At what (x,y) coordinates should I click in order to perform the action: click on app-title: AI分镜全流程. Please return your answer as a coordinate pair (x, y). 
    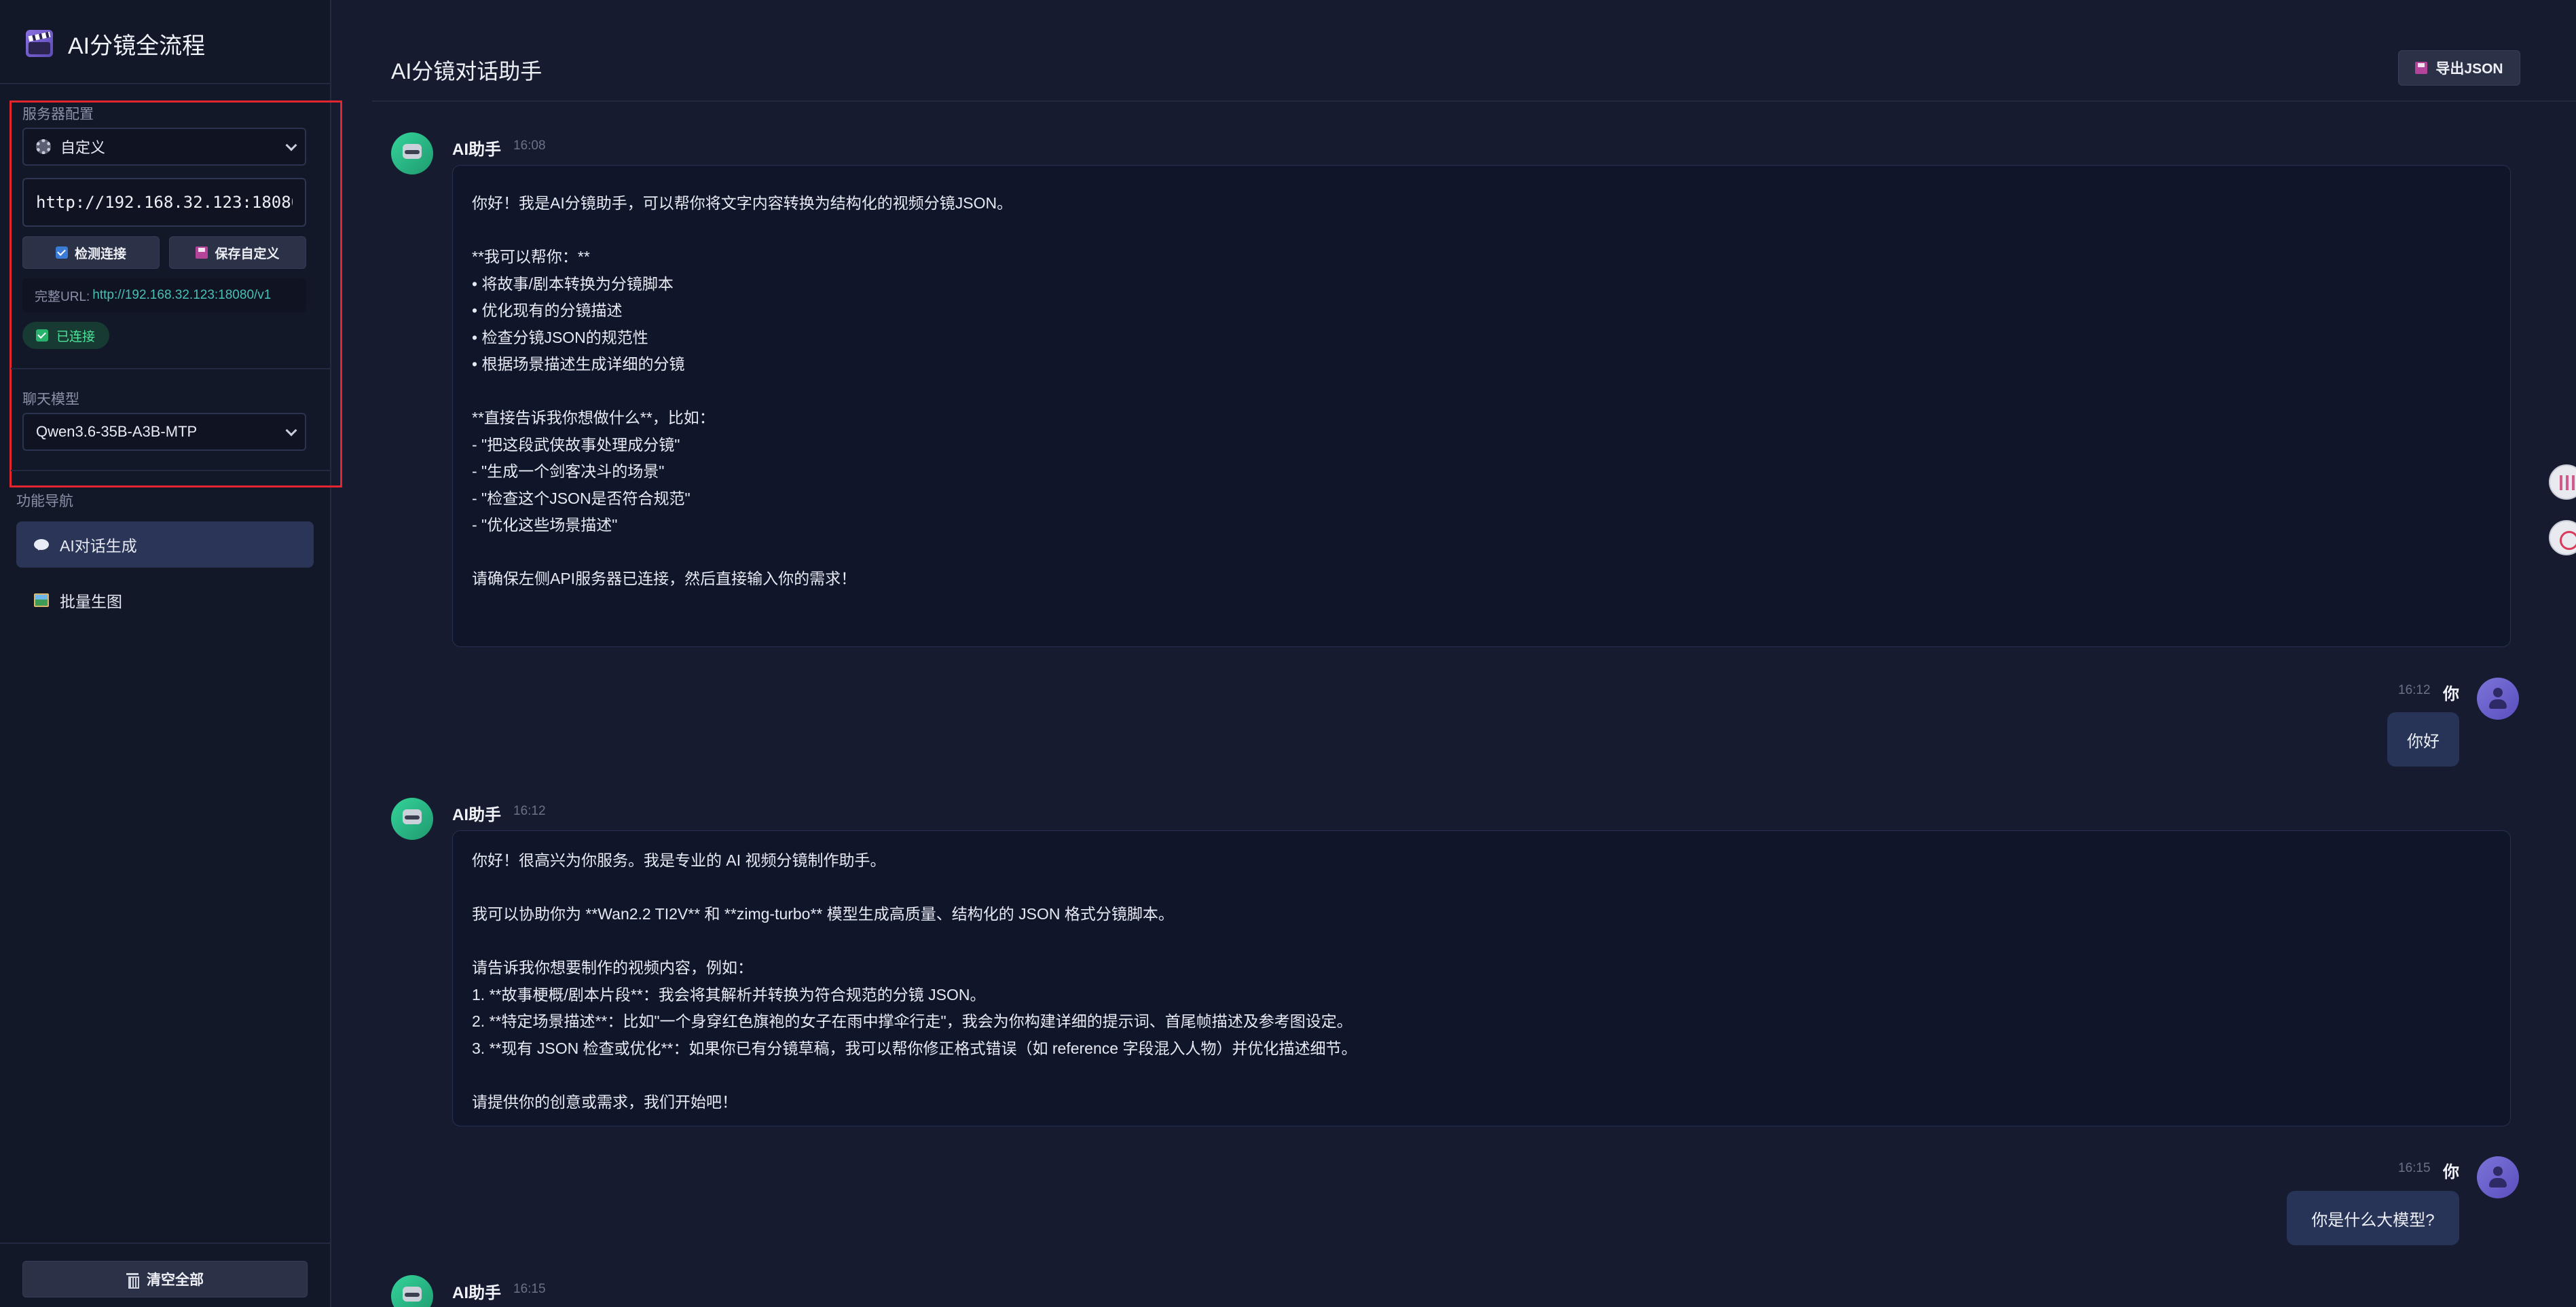
    Looking at the image, I should click on (137, 46).